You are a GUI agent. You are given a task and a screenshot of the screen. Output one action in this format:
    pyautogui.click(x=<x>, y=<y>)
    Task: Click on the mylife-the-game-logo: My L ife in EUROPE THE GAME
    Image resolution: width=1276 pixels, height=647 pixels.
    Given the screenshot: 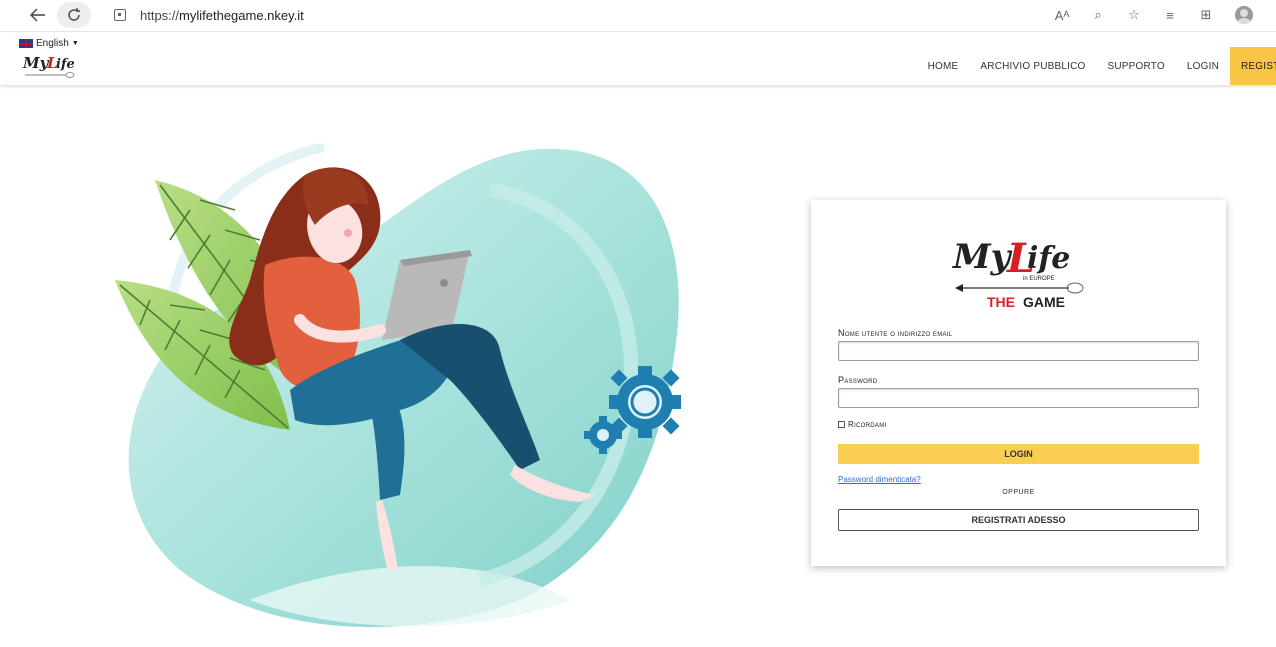 What is the action you would take?
    pyautogui.click(x=1018, y=272)
    